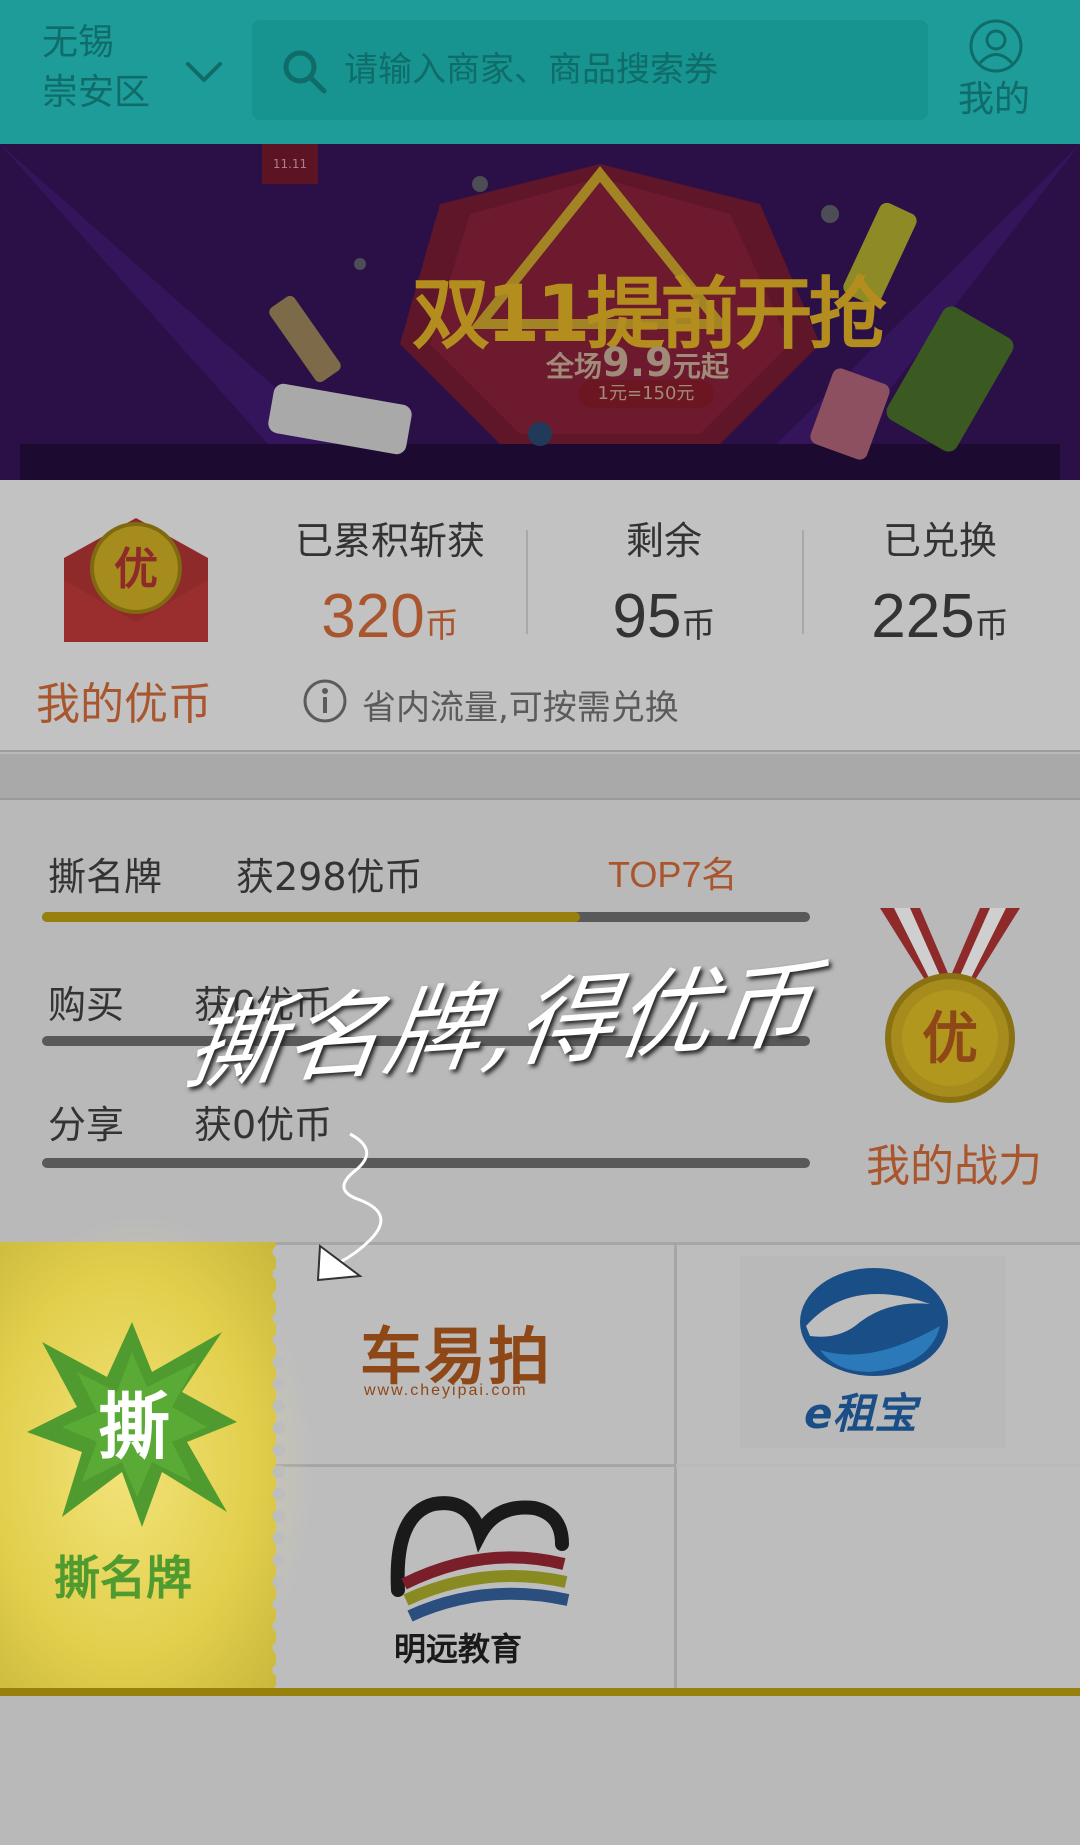  Describe the element at coordinates (540, 1692) in the screenshot. I see `bottom-accent-line` at that location.